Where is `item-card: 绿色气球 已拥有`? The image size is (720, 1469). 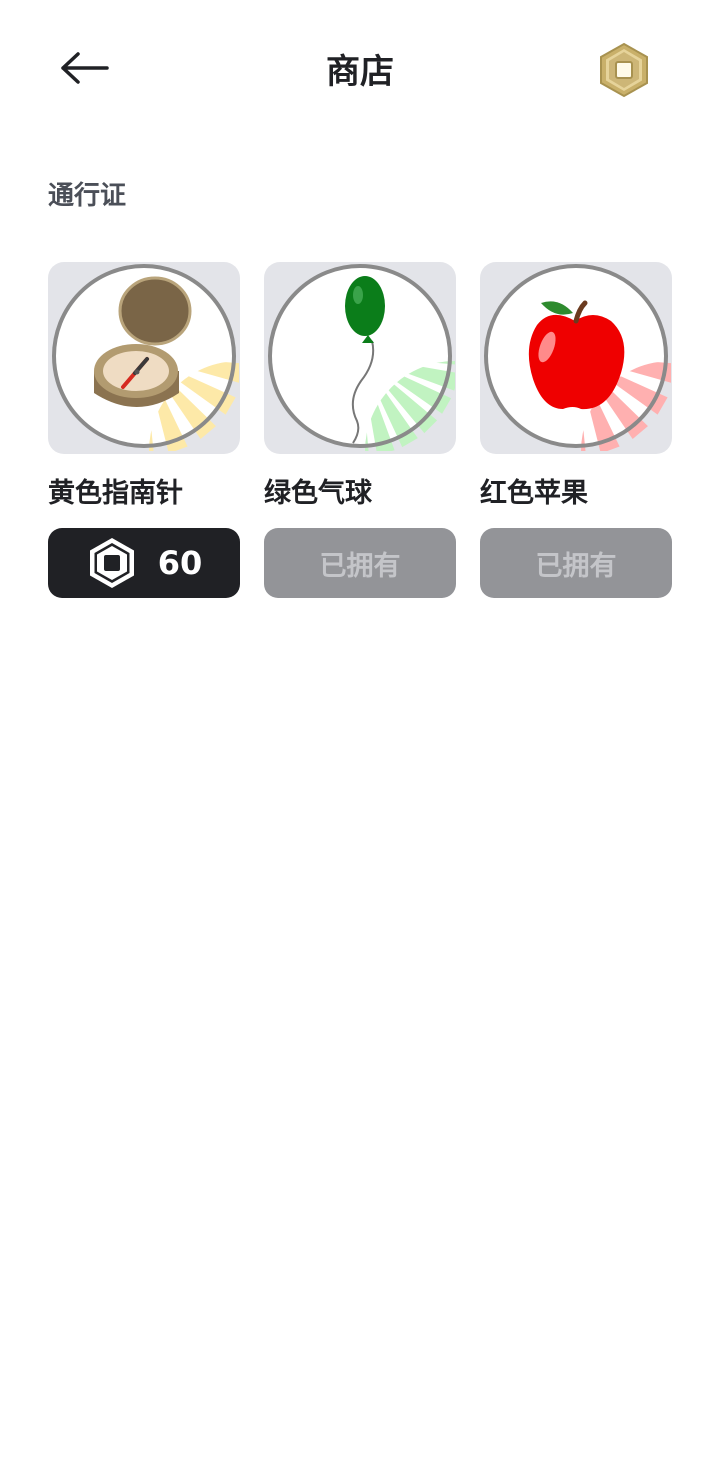
item-card: 绿色气球 已拥有 is located at coordinates (360, 430).